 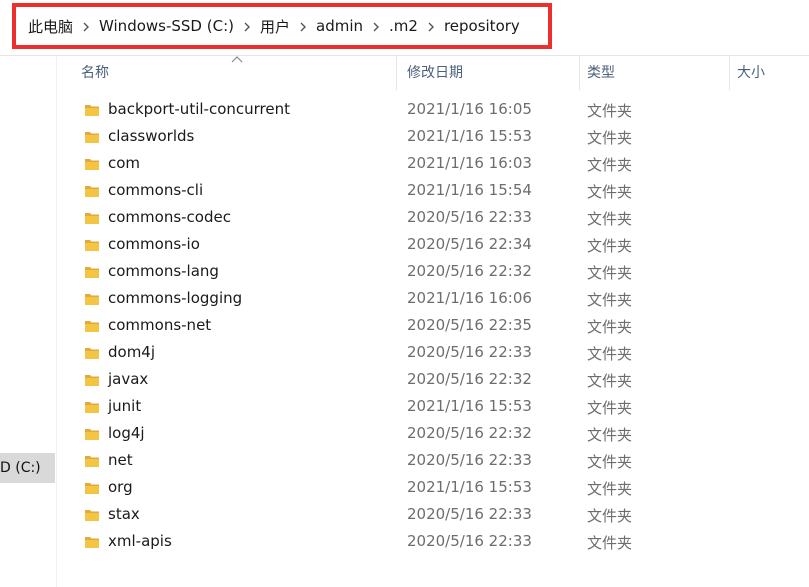 What do you see at coordinates (469, 406) in the screenshot?
I see `file-date: 2021/1/16 15:53` at bounding box center [469, 406].